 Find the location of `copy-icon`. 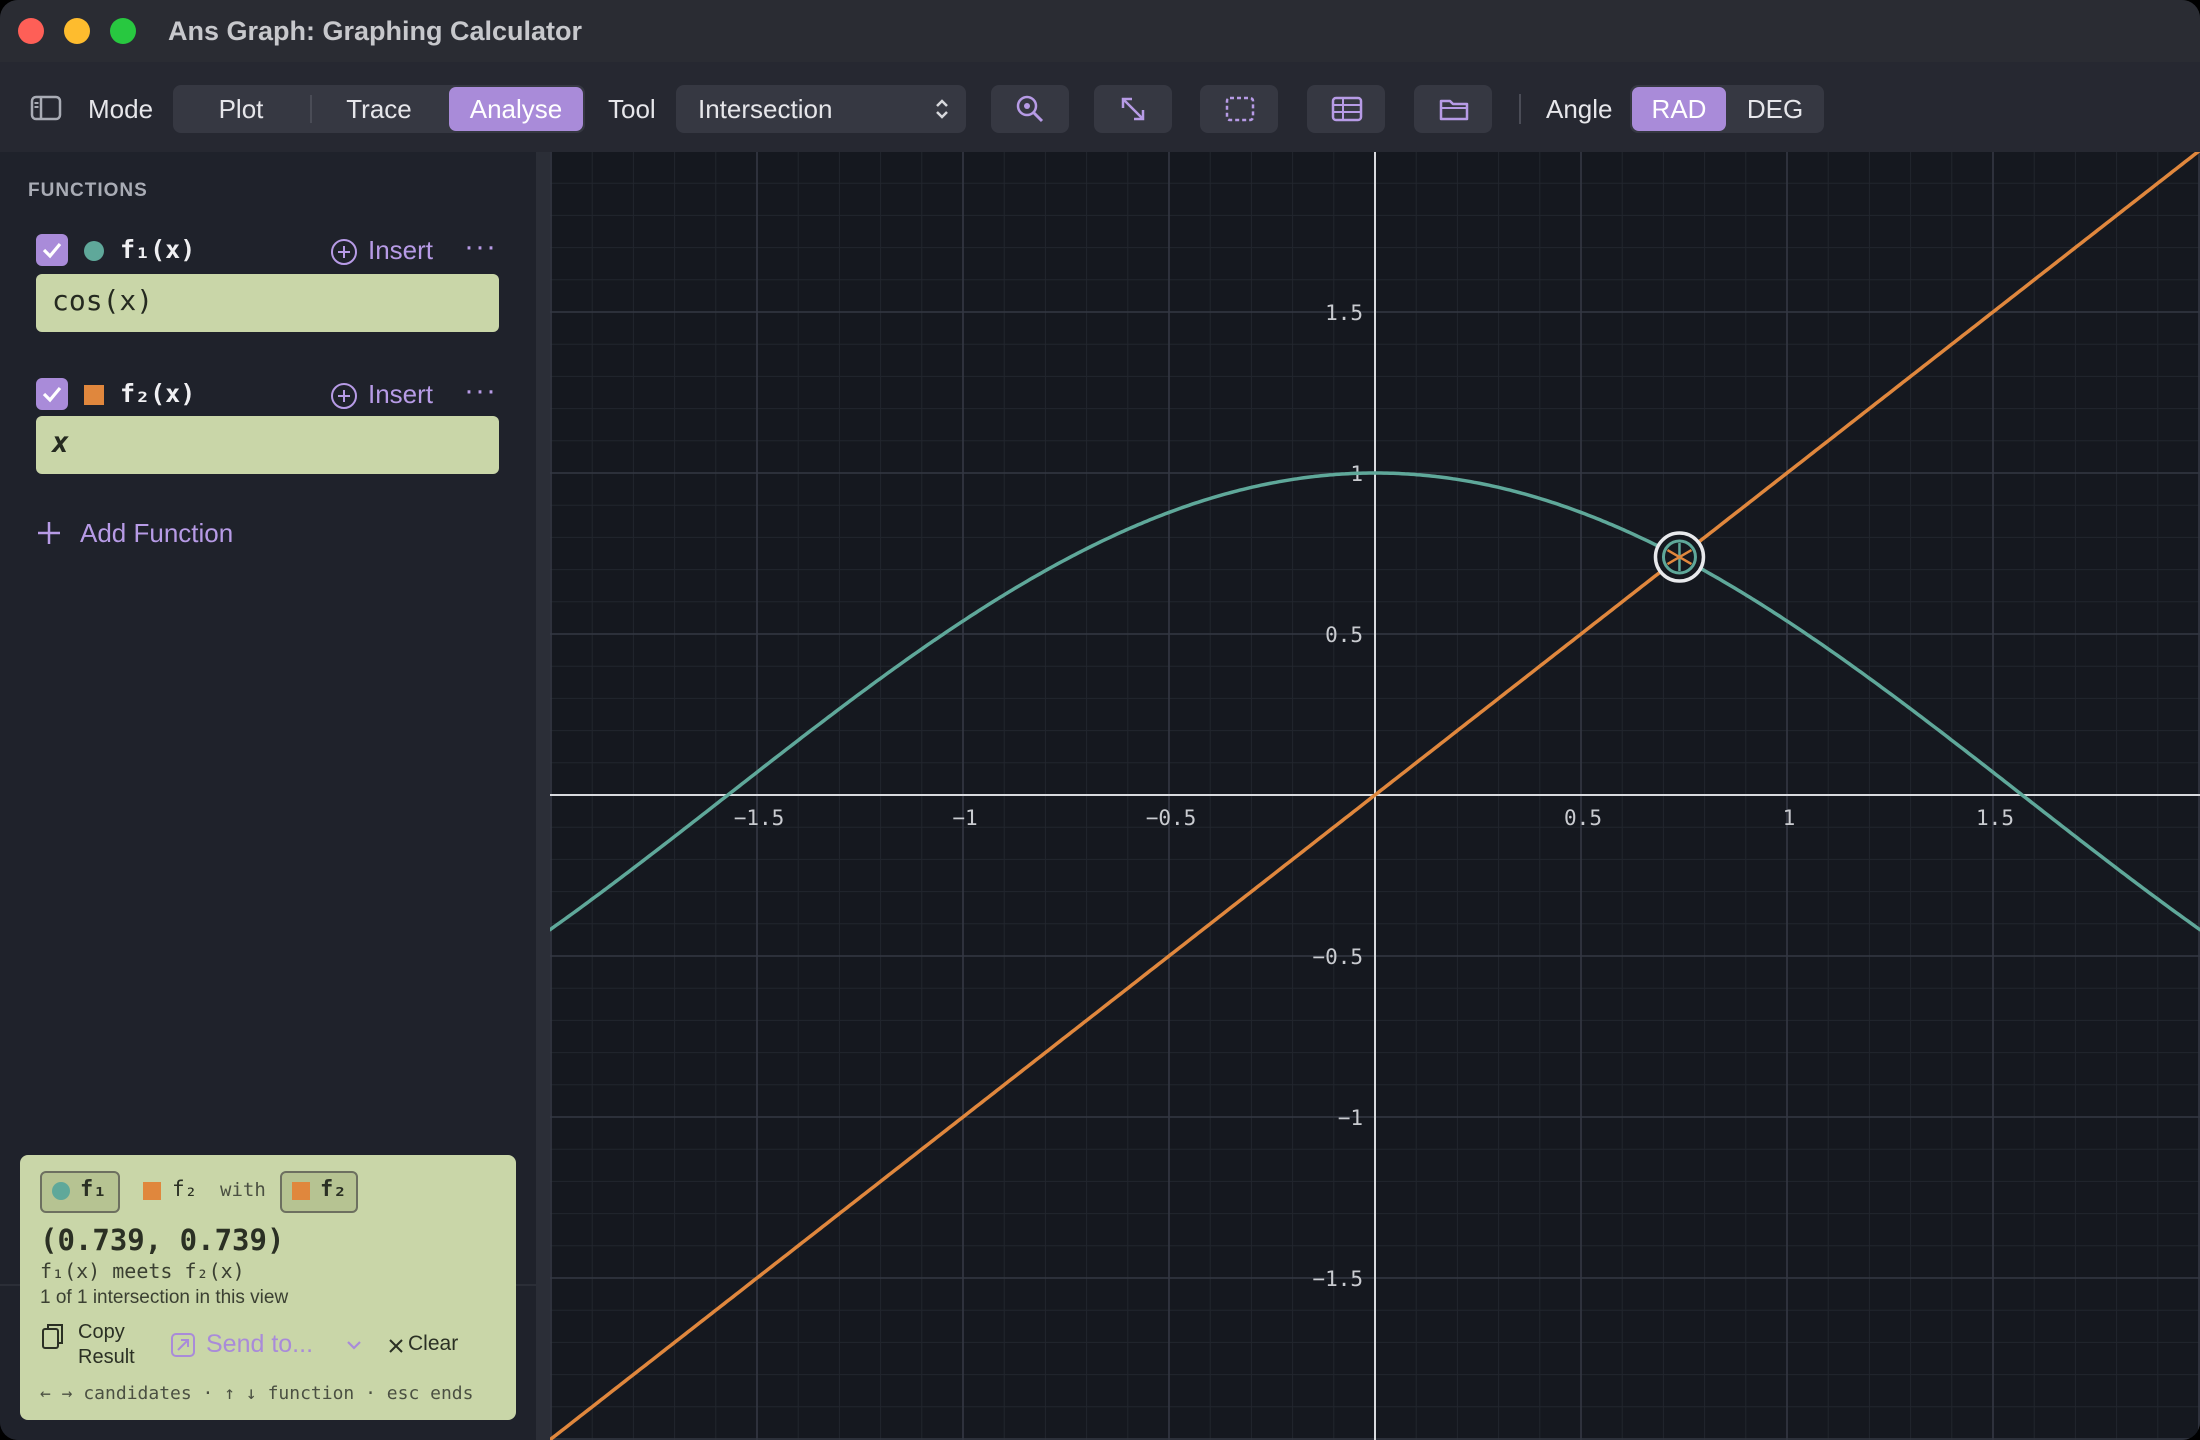

copy-icon is located at coordinates (52, 1336).